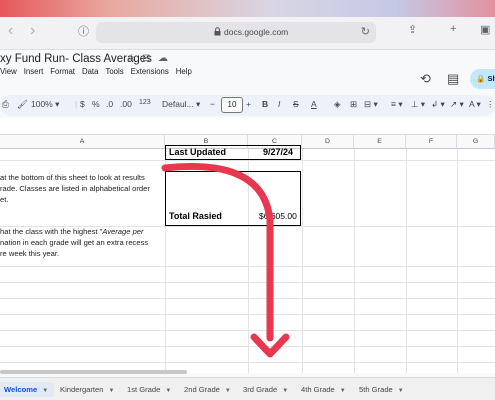  I want to click on address-bar: docs.google.com ↻, so click(236, 32).